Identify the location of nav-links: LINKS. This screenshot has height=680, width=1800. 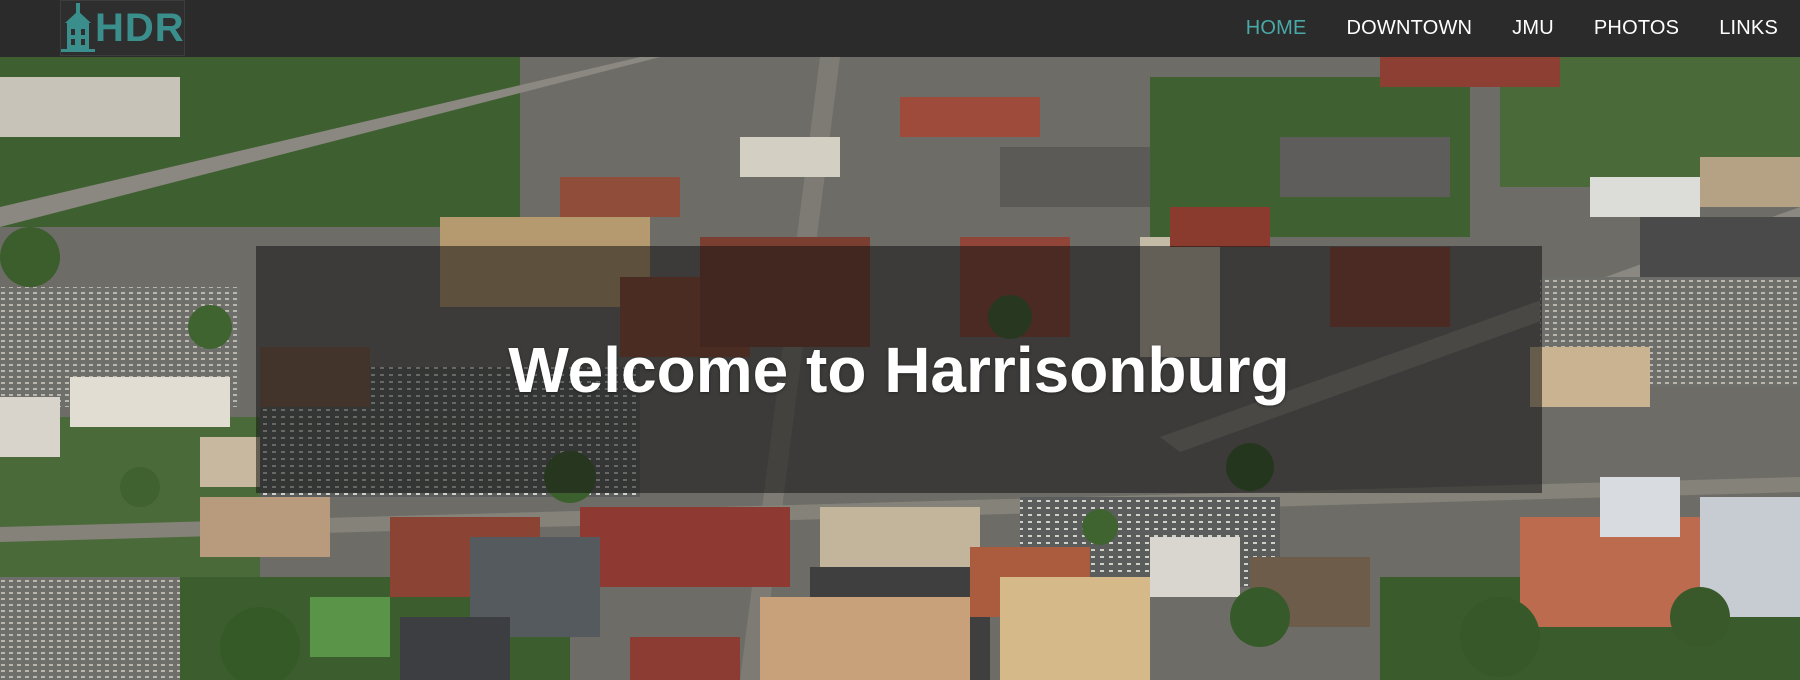
(1748, 28).